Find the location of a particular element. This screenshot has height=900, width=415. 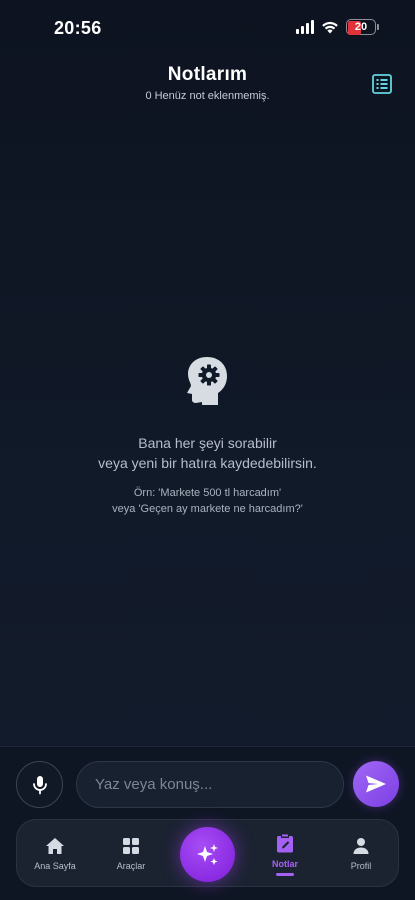

page-title: Notlarım is located at coordinates (207, 74).